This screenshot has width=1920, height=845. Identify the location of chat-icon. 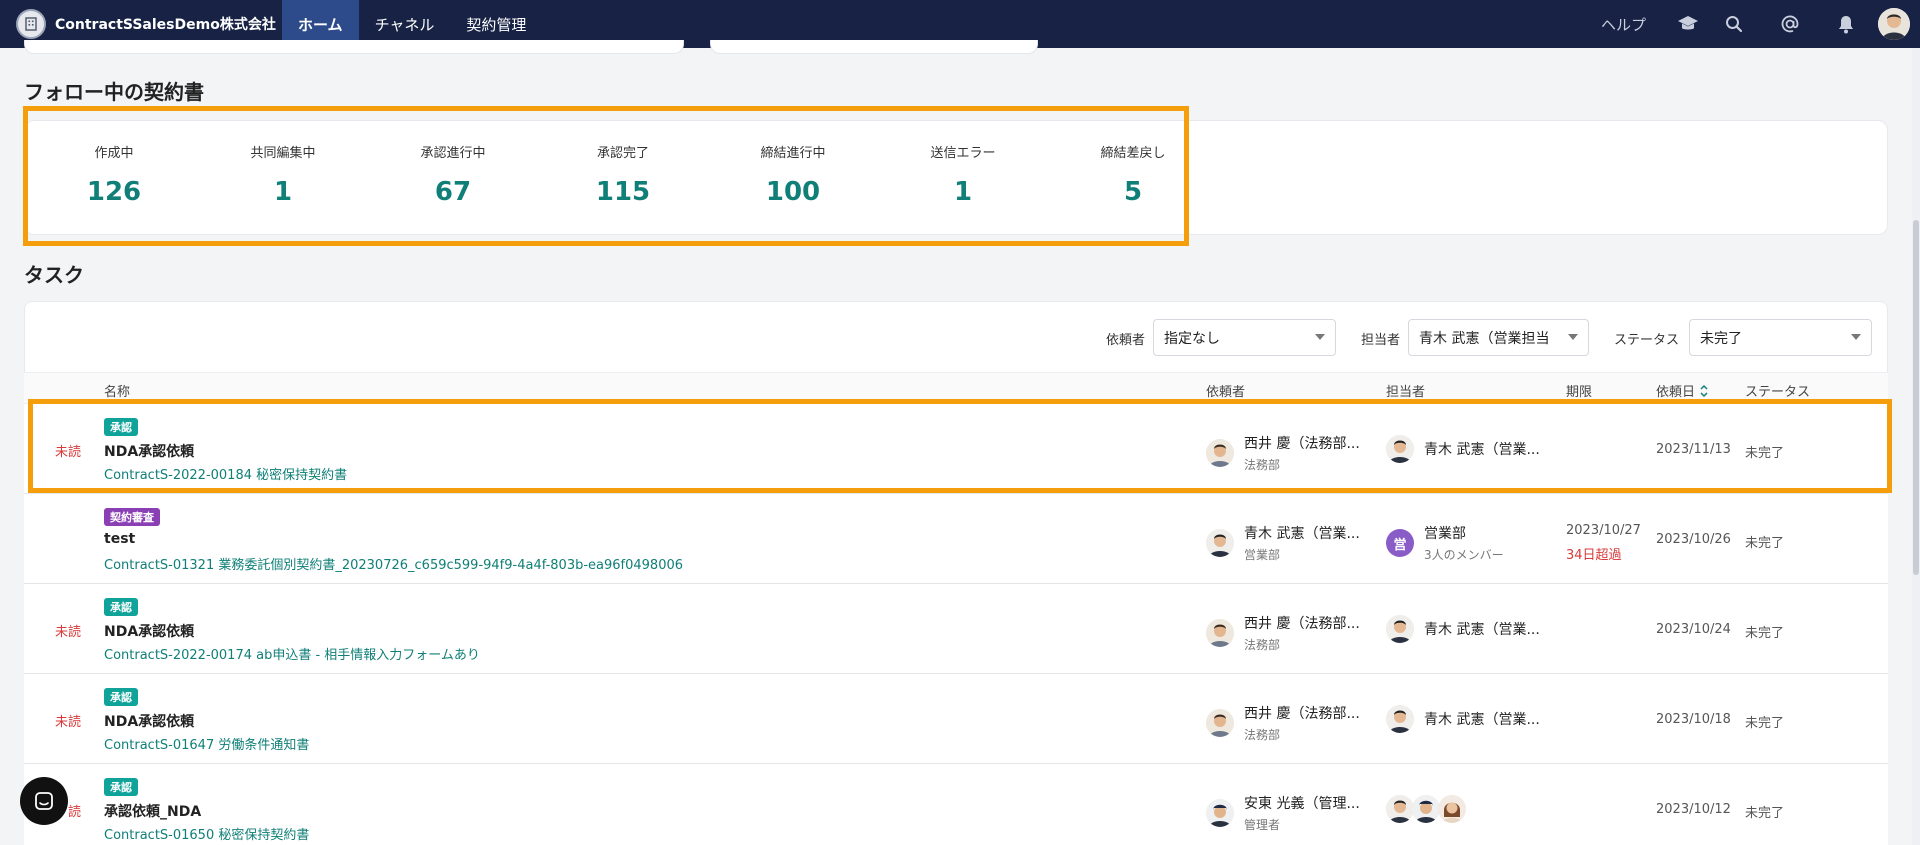
(44, 801).